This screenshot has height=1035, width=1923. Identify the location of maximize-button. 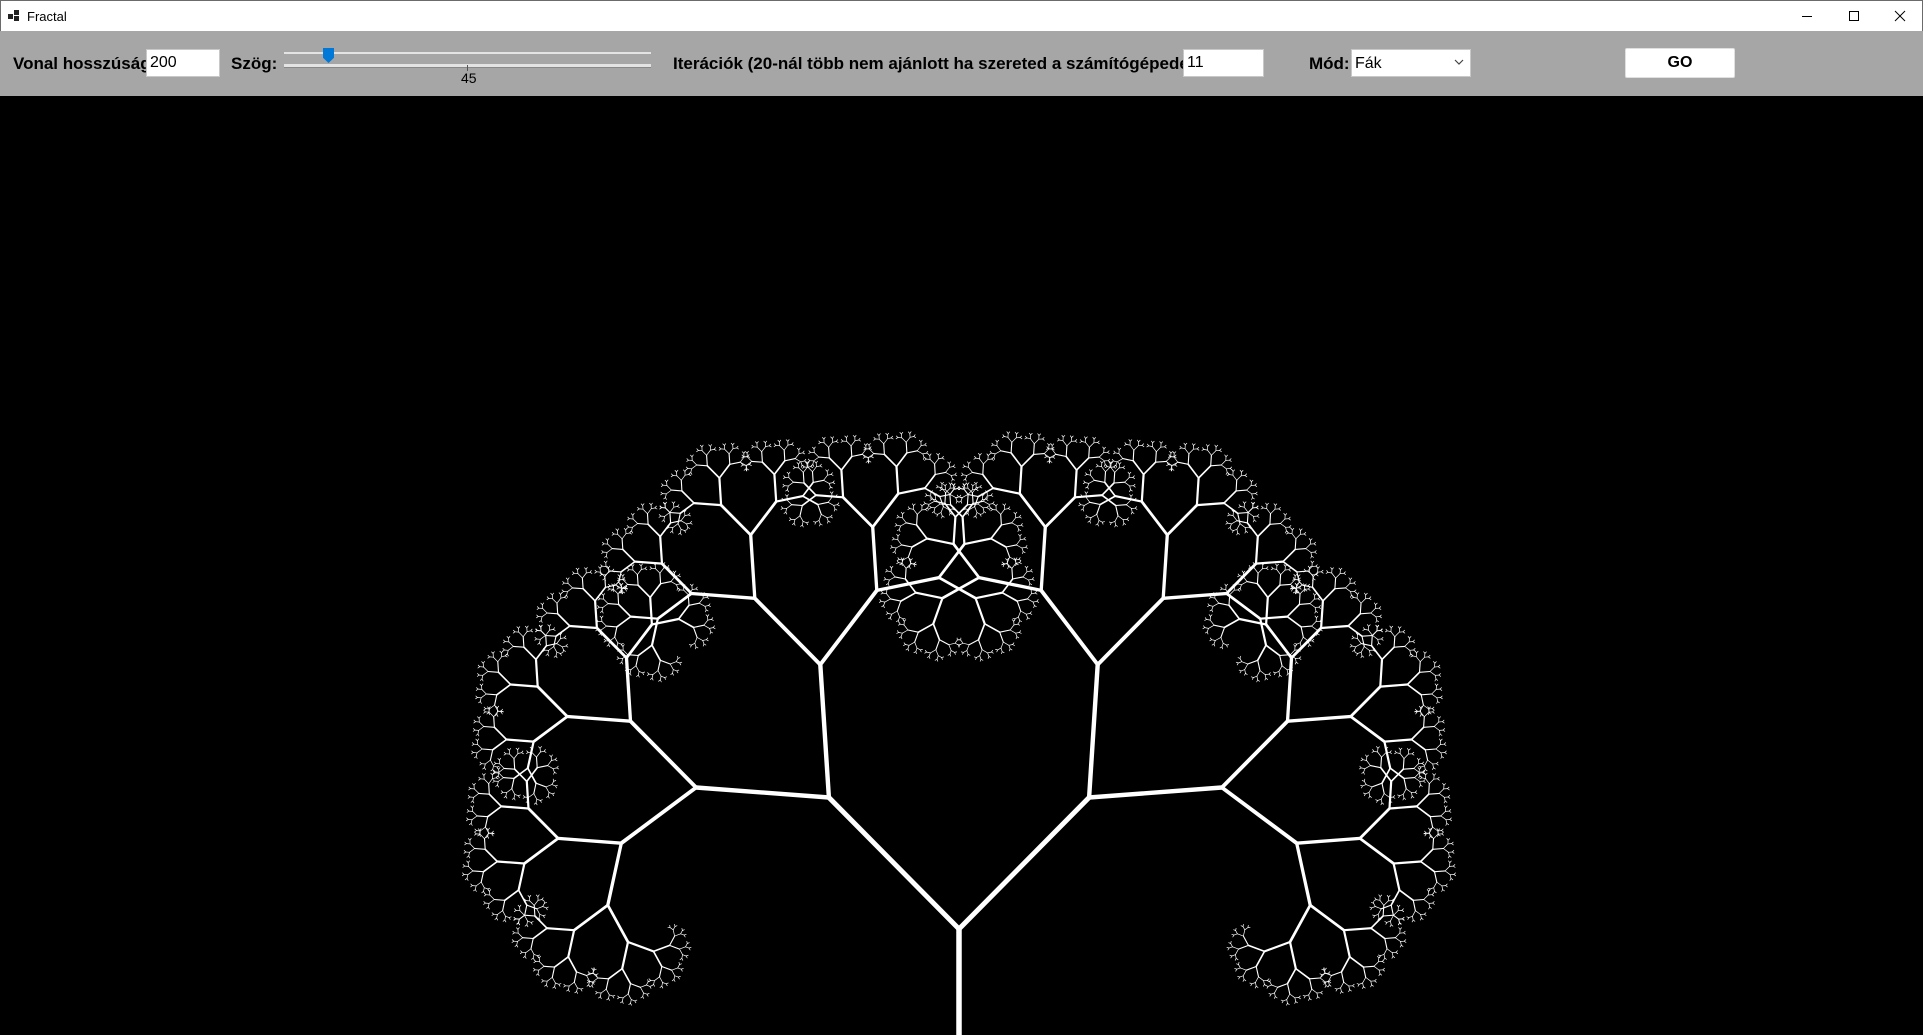
(1854, 16).